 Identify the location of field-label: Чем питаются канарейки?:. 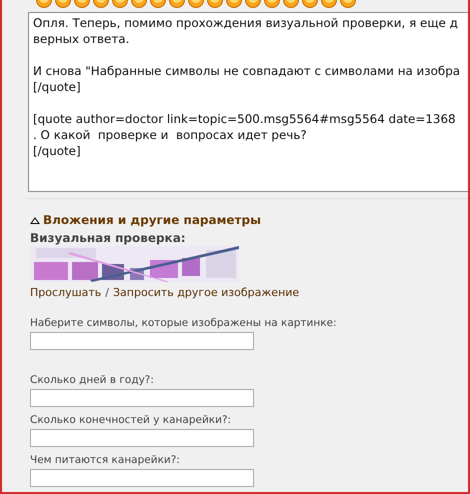
(105, 460).